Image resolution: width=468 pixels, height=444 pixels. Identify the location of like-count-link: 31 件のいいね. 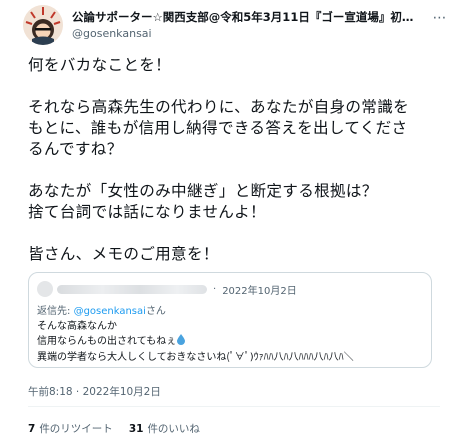
(164, 428).